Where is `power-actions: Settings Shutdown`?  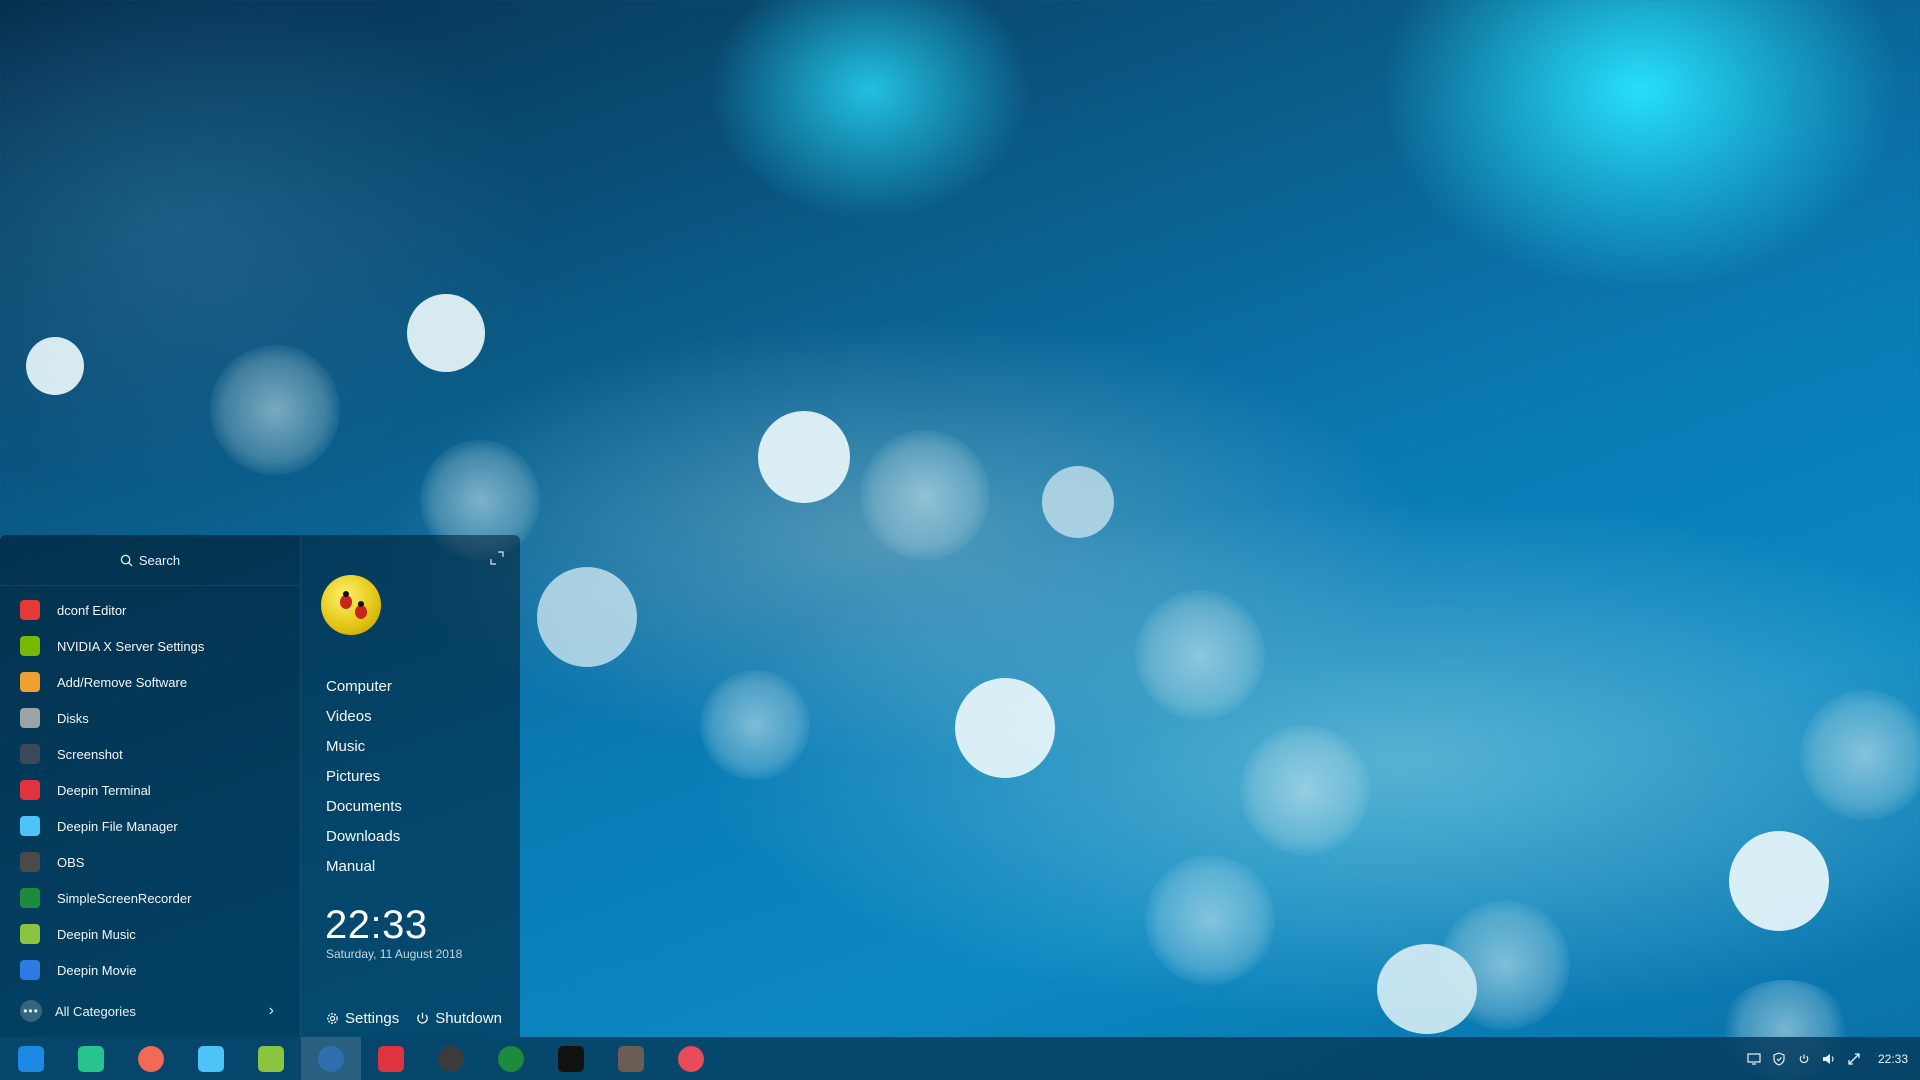
power-actions: Settings Shutdown is located at coordinates (413, 1018).